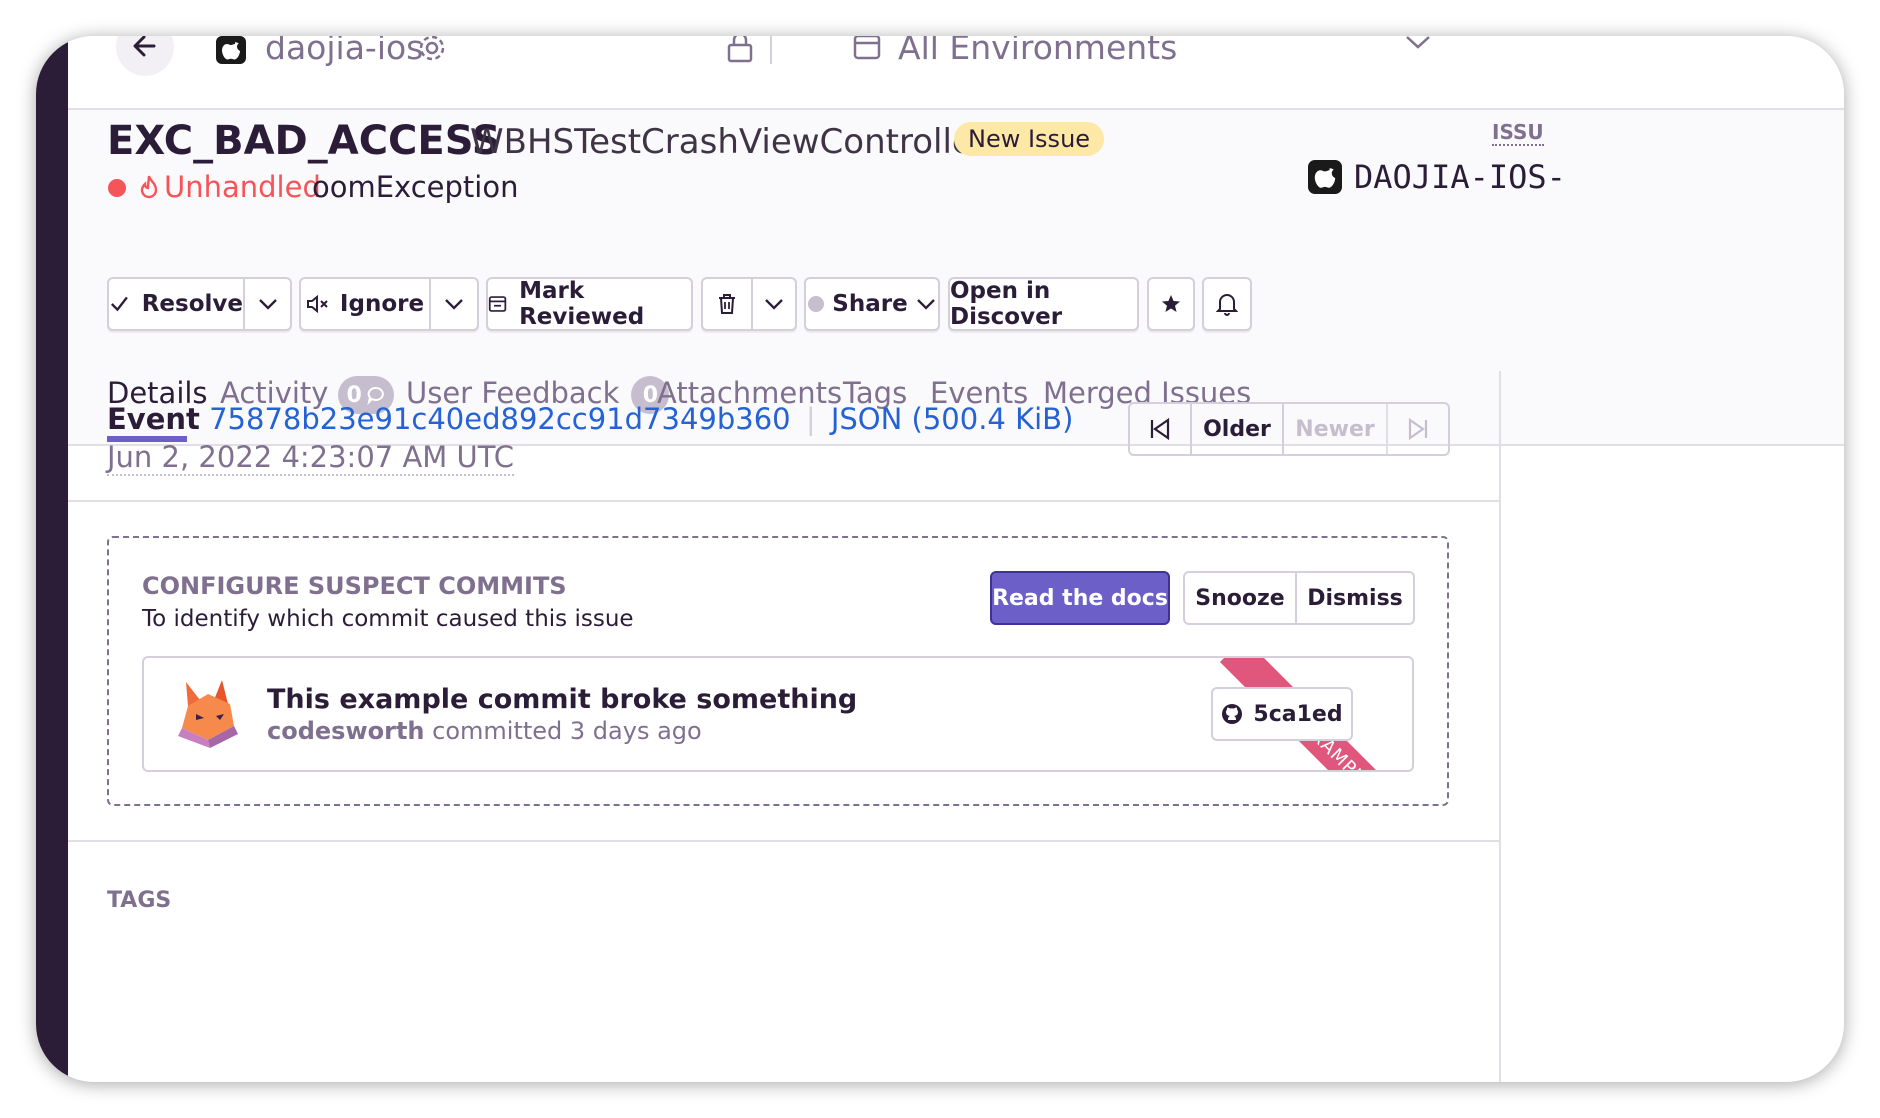 This screenshot has width=1880, height=1118. I want to click on bell-icon, so click(1227, 305).